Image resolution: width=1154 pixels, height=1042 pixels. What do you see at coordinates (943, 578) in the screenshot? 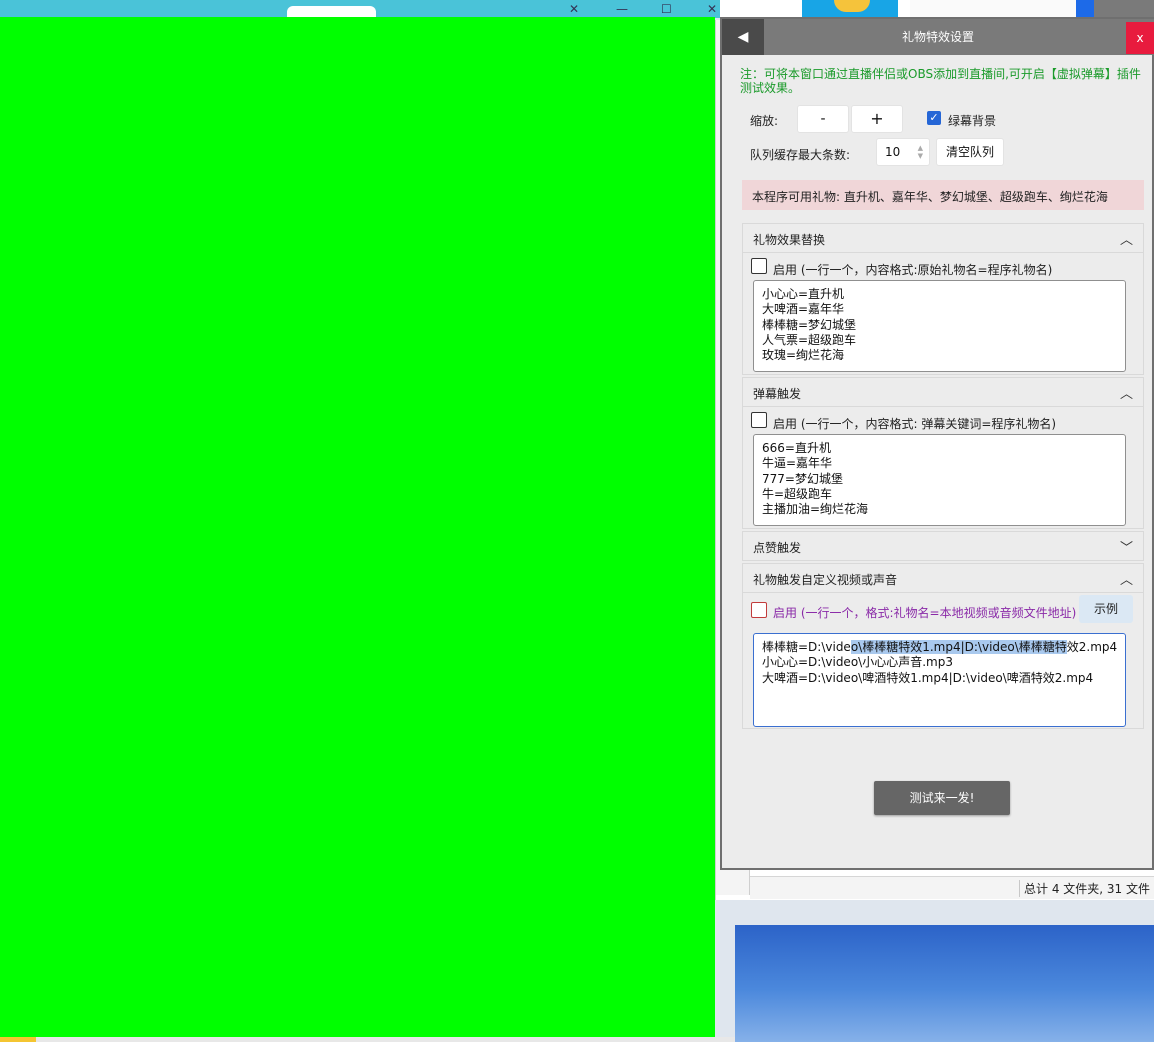
I see `section-custom-media-header: 礼物触发自定义视频或声音 ︿` at bounding box center [943, 578].